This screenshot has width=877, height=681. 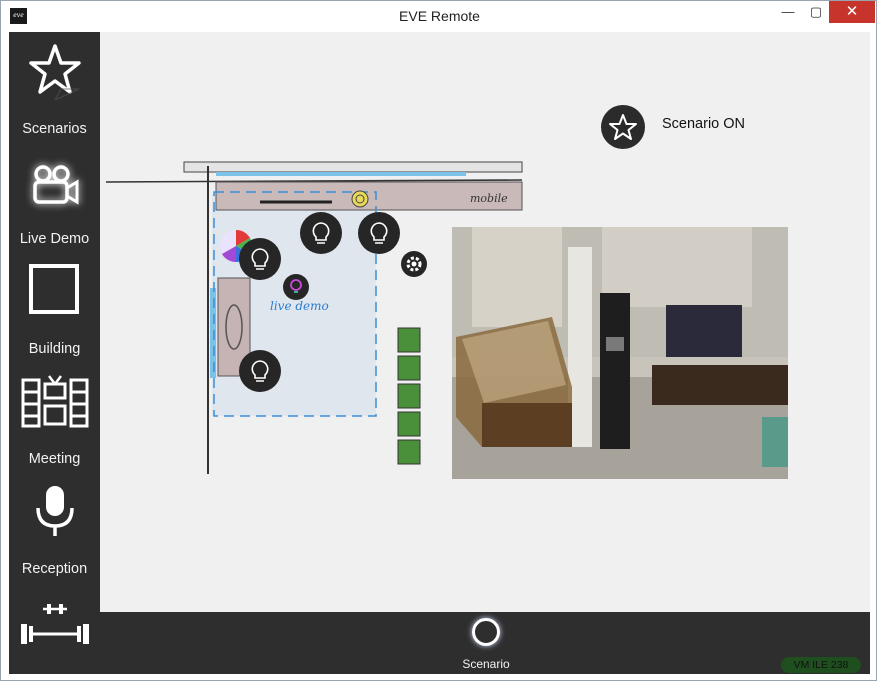 I want to click on sidebar-item-label: Building, so click(x=54, y=349).